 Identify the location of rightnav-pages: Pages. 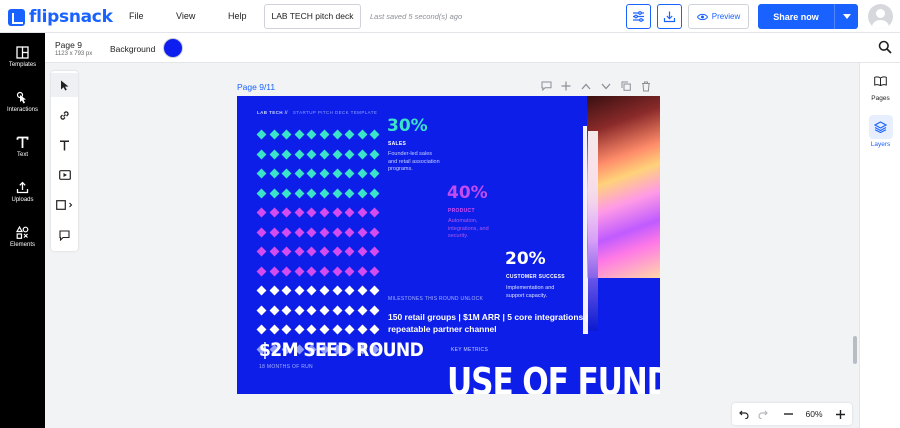
(880, 85).